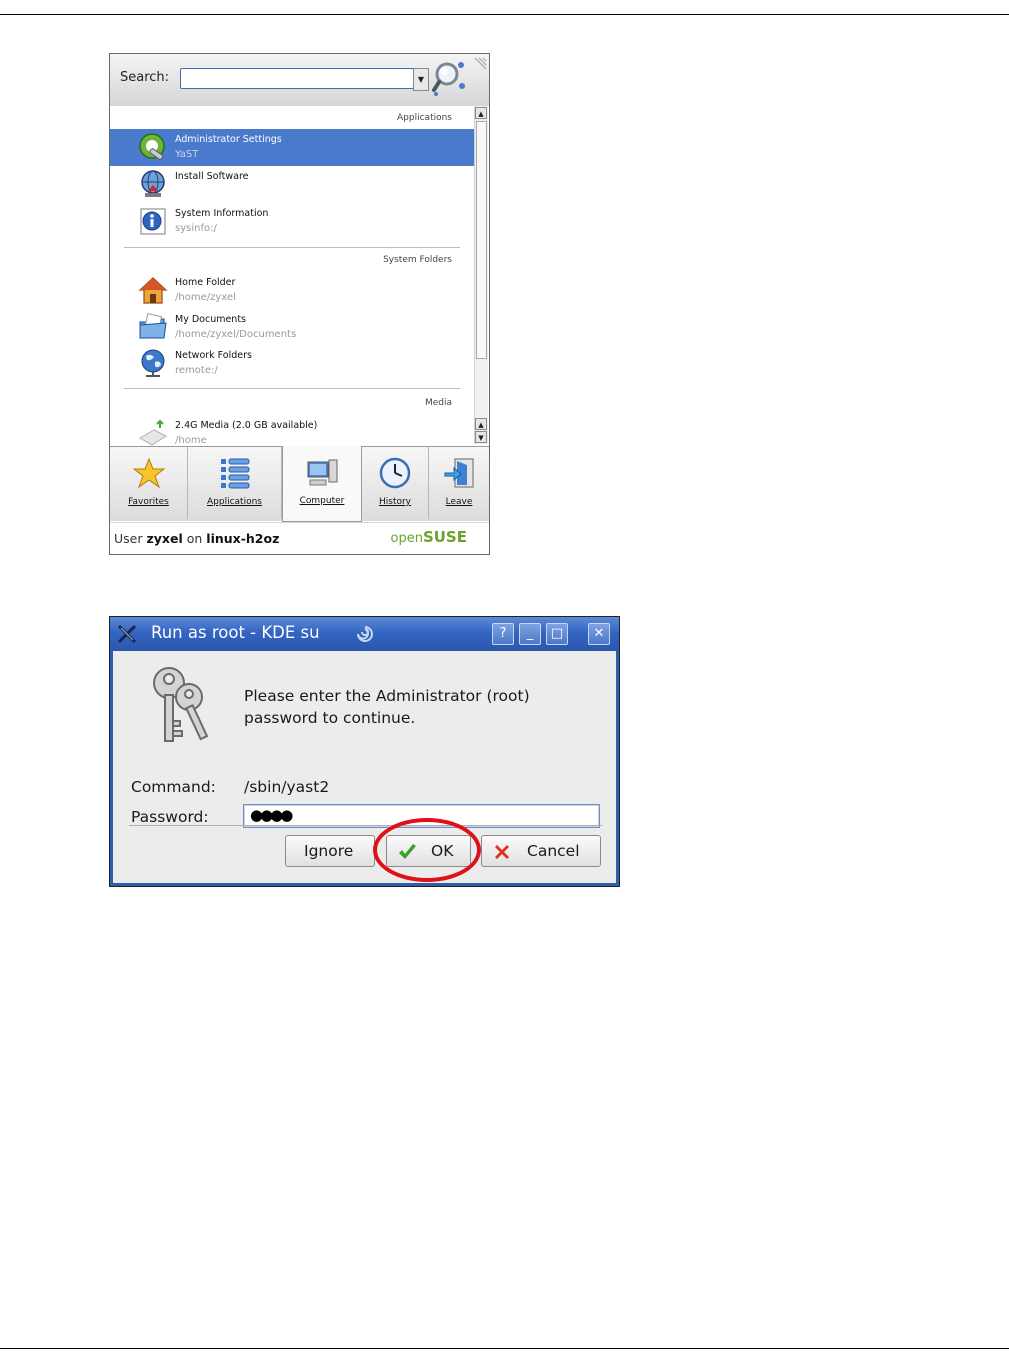 This screenshot has height=1364, width=1009. I want to click on leave-icon, so click(459, 473).